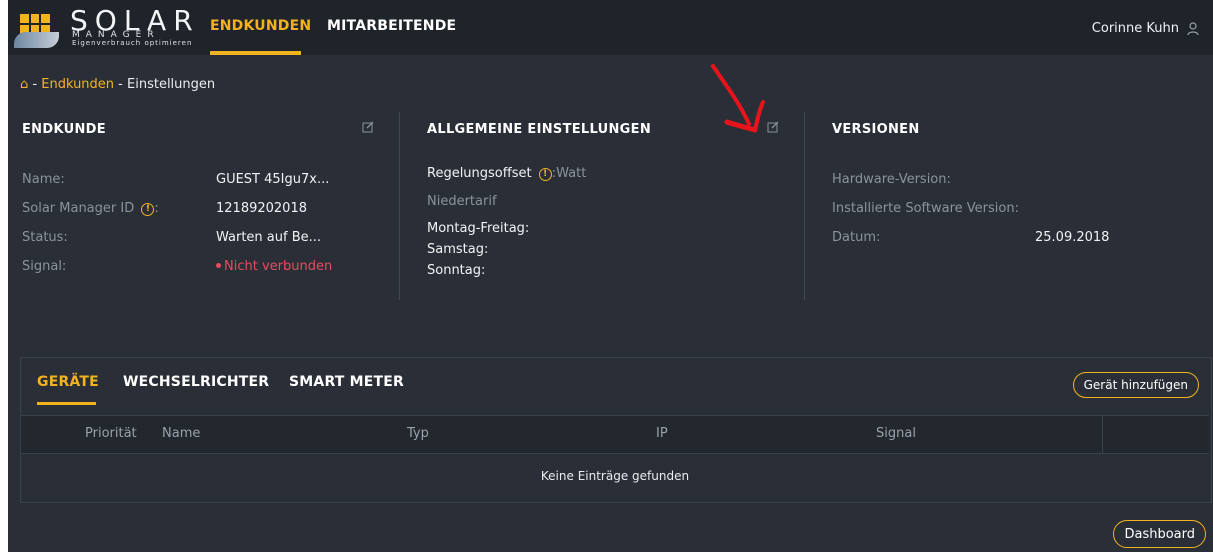 This screenshot has height=552, width=1213. Describe the element at coordinates (43, 179) in the screenshot. I see `name-label: Name:` at that location.